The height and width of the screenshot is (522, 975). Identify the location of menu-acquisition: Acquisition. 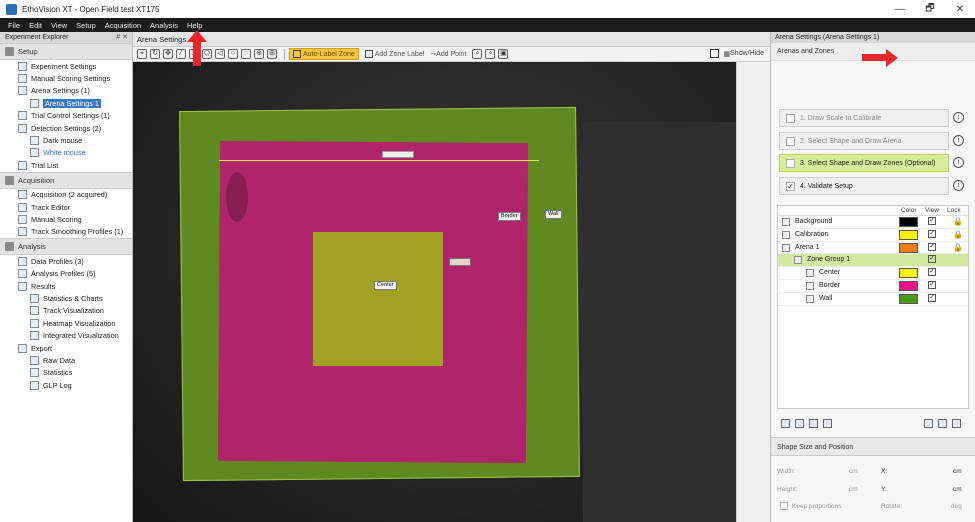
(123, 25).